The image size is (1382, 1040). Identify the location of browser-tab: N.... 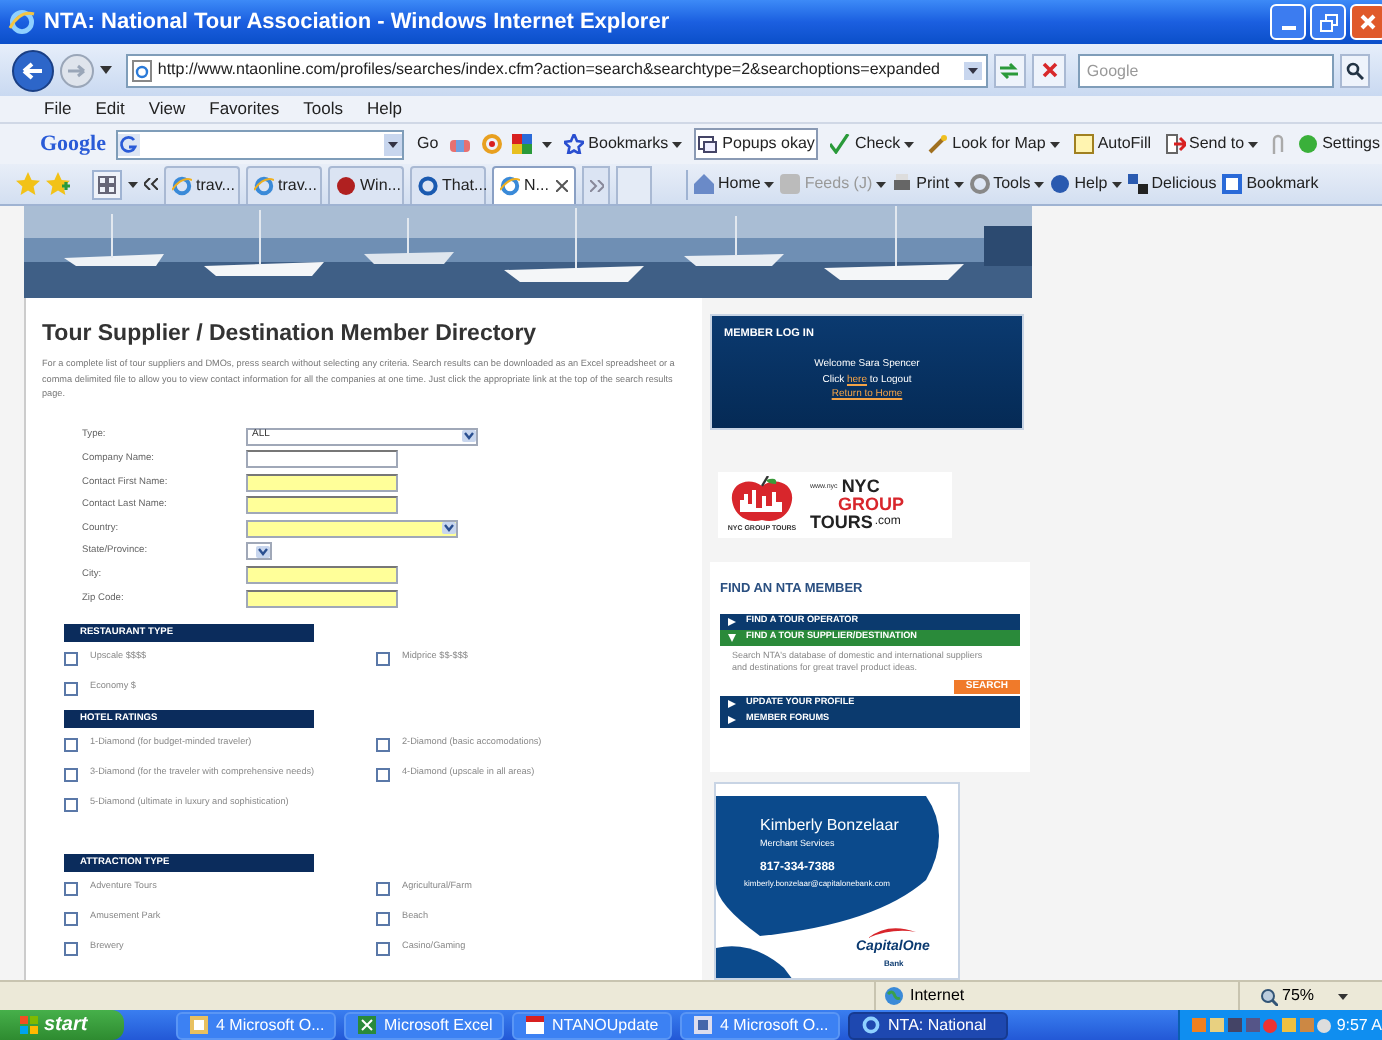
(534, 185).